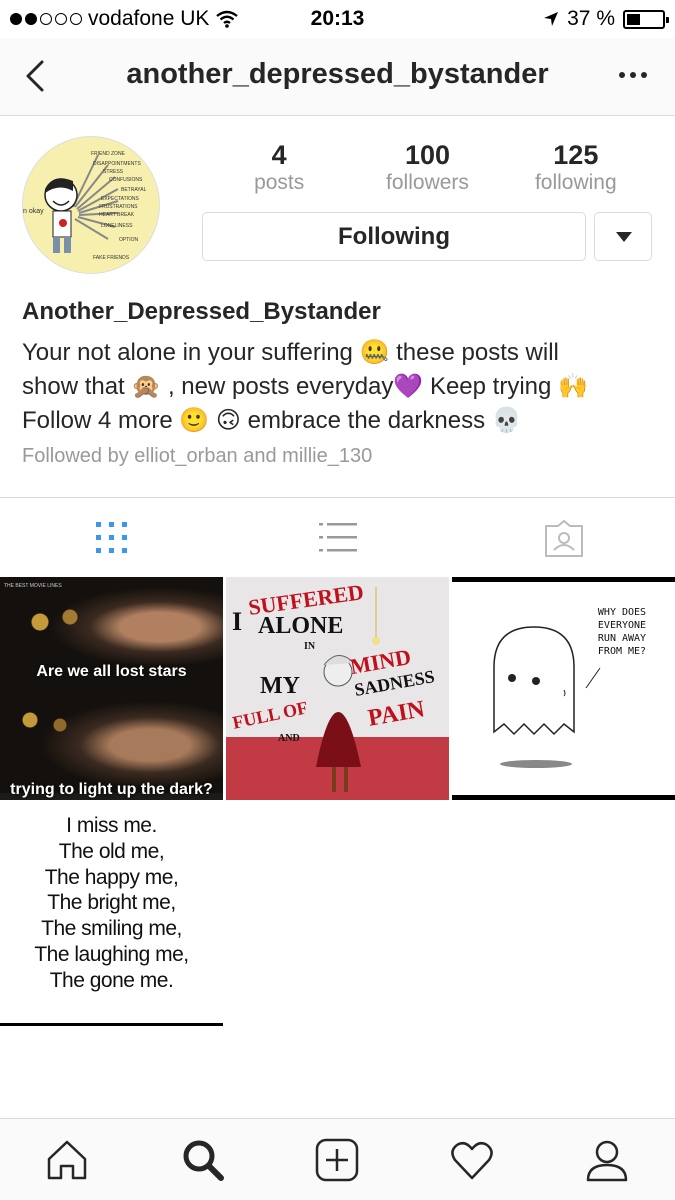 The image size is (675, 1200). What do you see at coordinates (622, 612) in the screenshot?
I see `bubble-line: WHY DOES` at bounding box center [622, 612].